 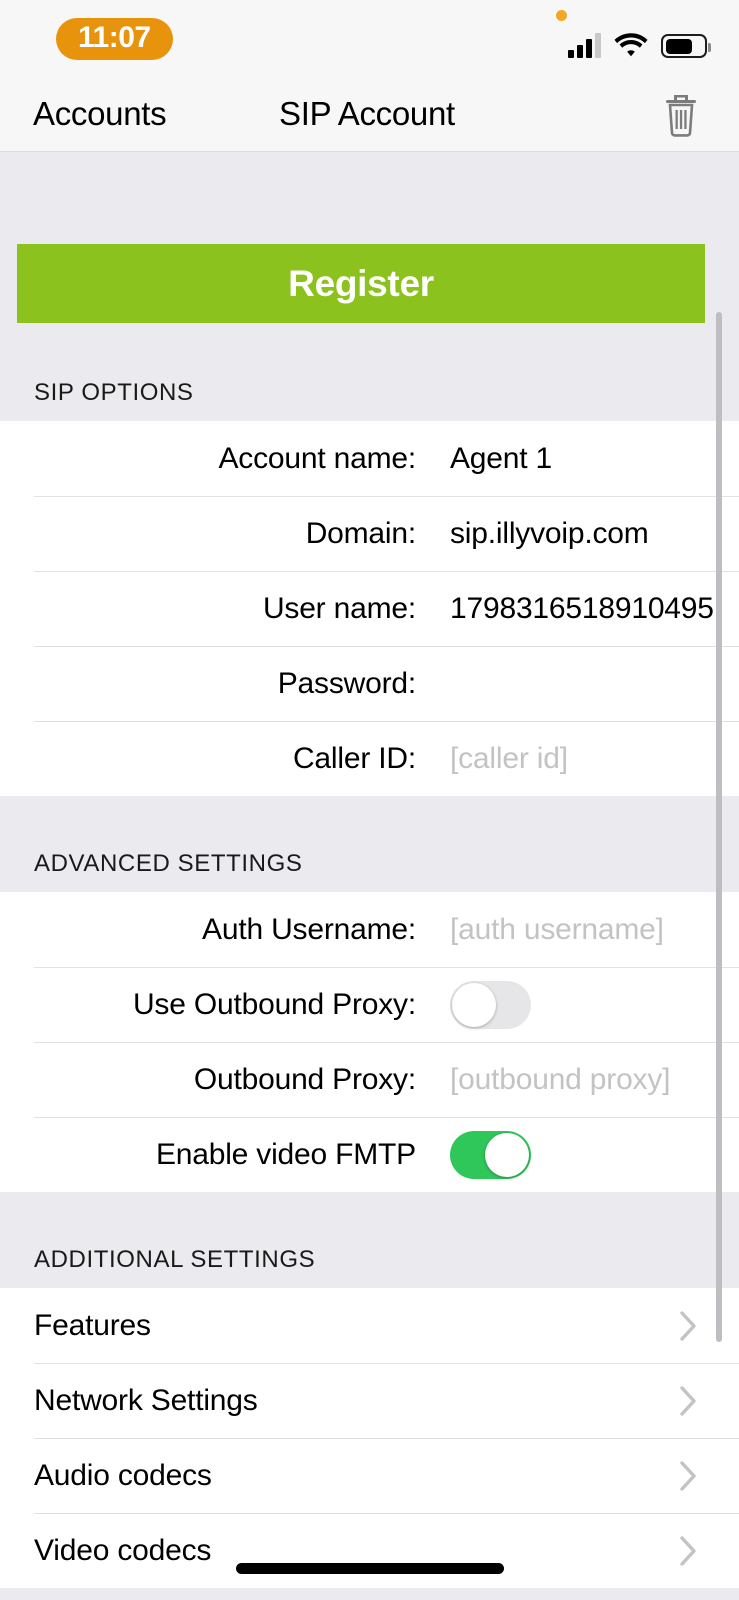 I want to click on battery-icon, so click(x=686, y=46).